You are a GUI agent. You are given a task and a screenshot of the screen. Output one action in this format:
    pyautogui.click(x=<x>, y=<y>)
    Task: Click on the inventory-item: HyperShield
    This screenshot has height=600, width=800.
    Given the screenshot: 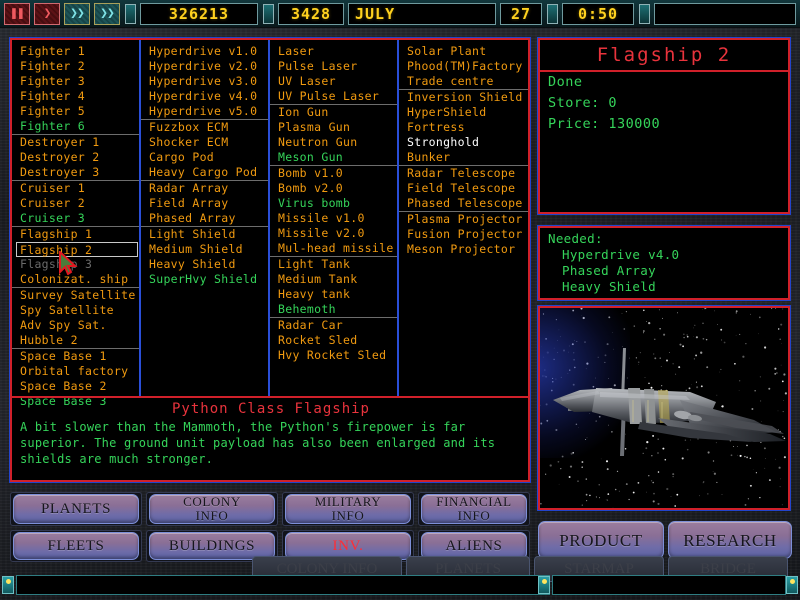 What is the action you would take?
    pyautogui.click(x=466, y=112)
    